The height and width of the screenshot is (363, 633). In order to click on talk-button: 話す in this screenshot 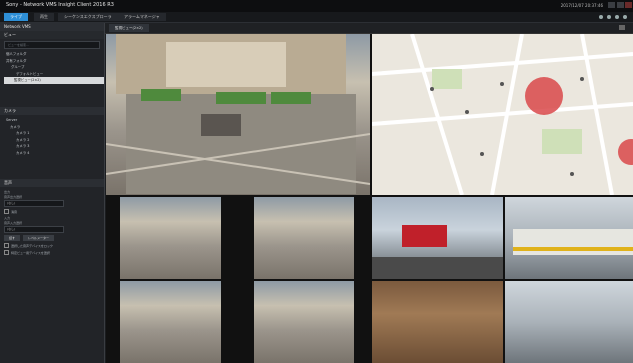, I will do `click(12, 238)`.